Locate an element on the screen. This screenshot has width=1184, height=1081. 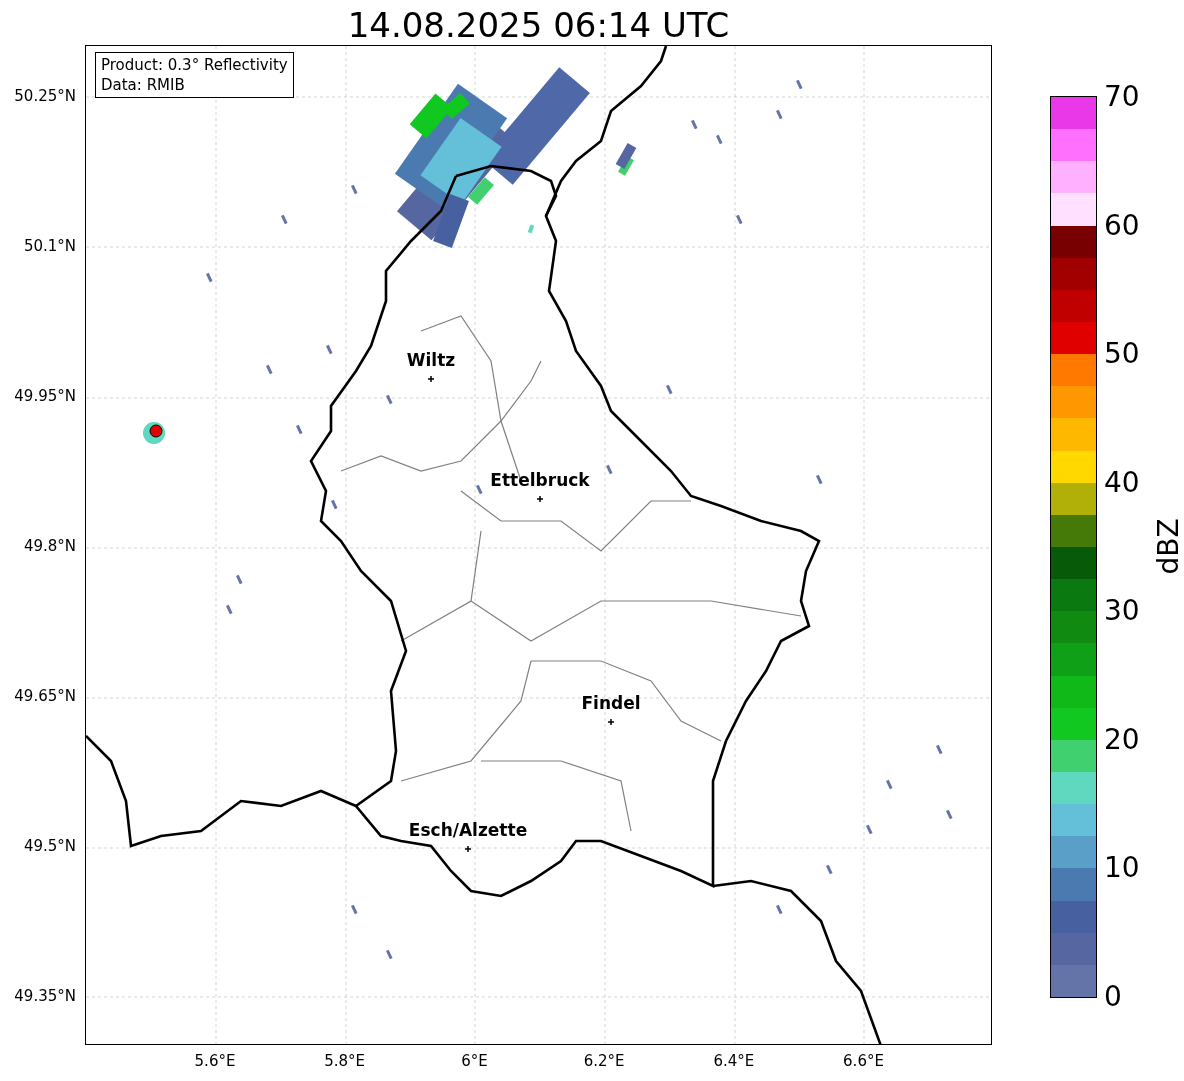
info-text: Data: RMIB is located at coordinates (143, 85).